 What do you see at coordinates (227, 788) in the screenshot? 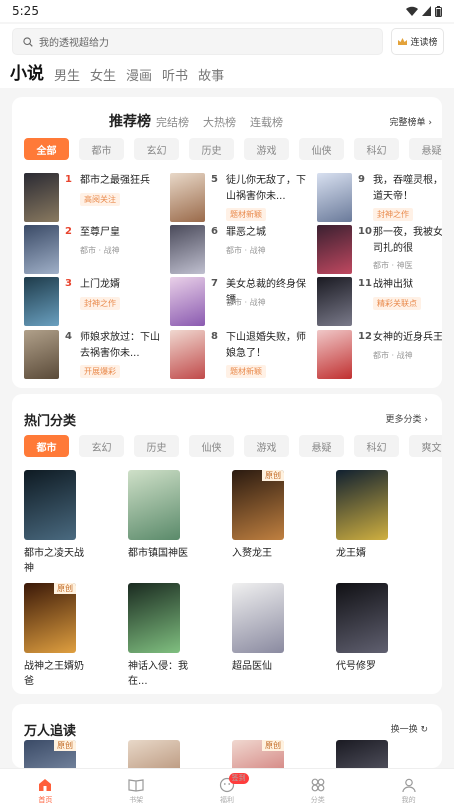
I see `bottom-tab: 福利 签到` at bounding box center [227, 788].